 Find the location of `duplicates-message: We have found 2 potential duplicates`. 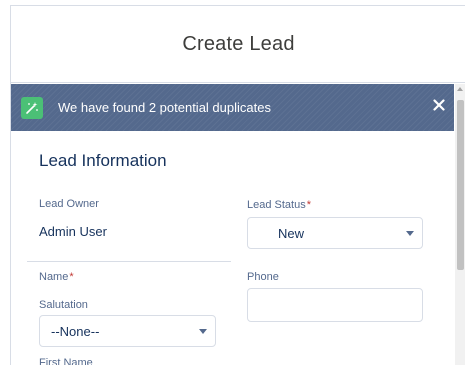

duplicates-message: We have found 2 potential duplicates is located at coordinates (164, 107).